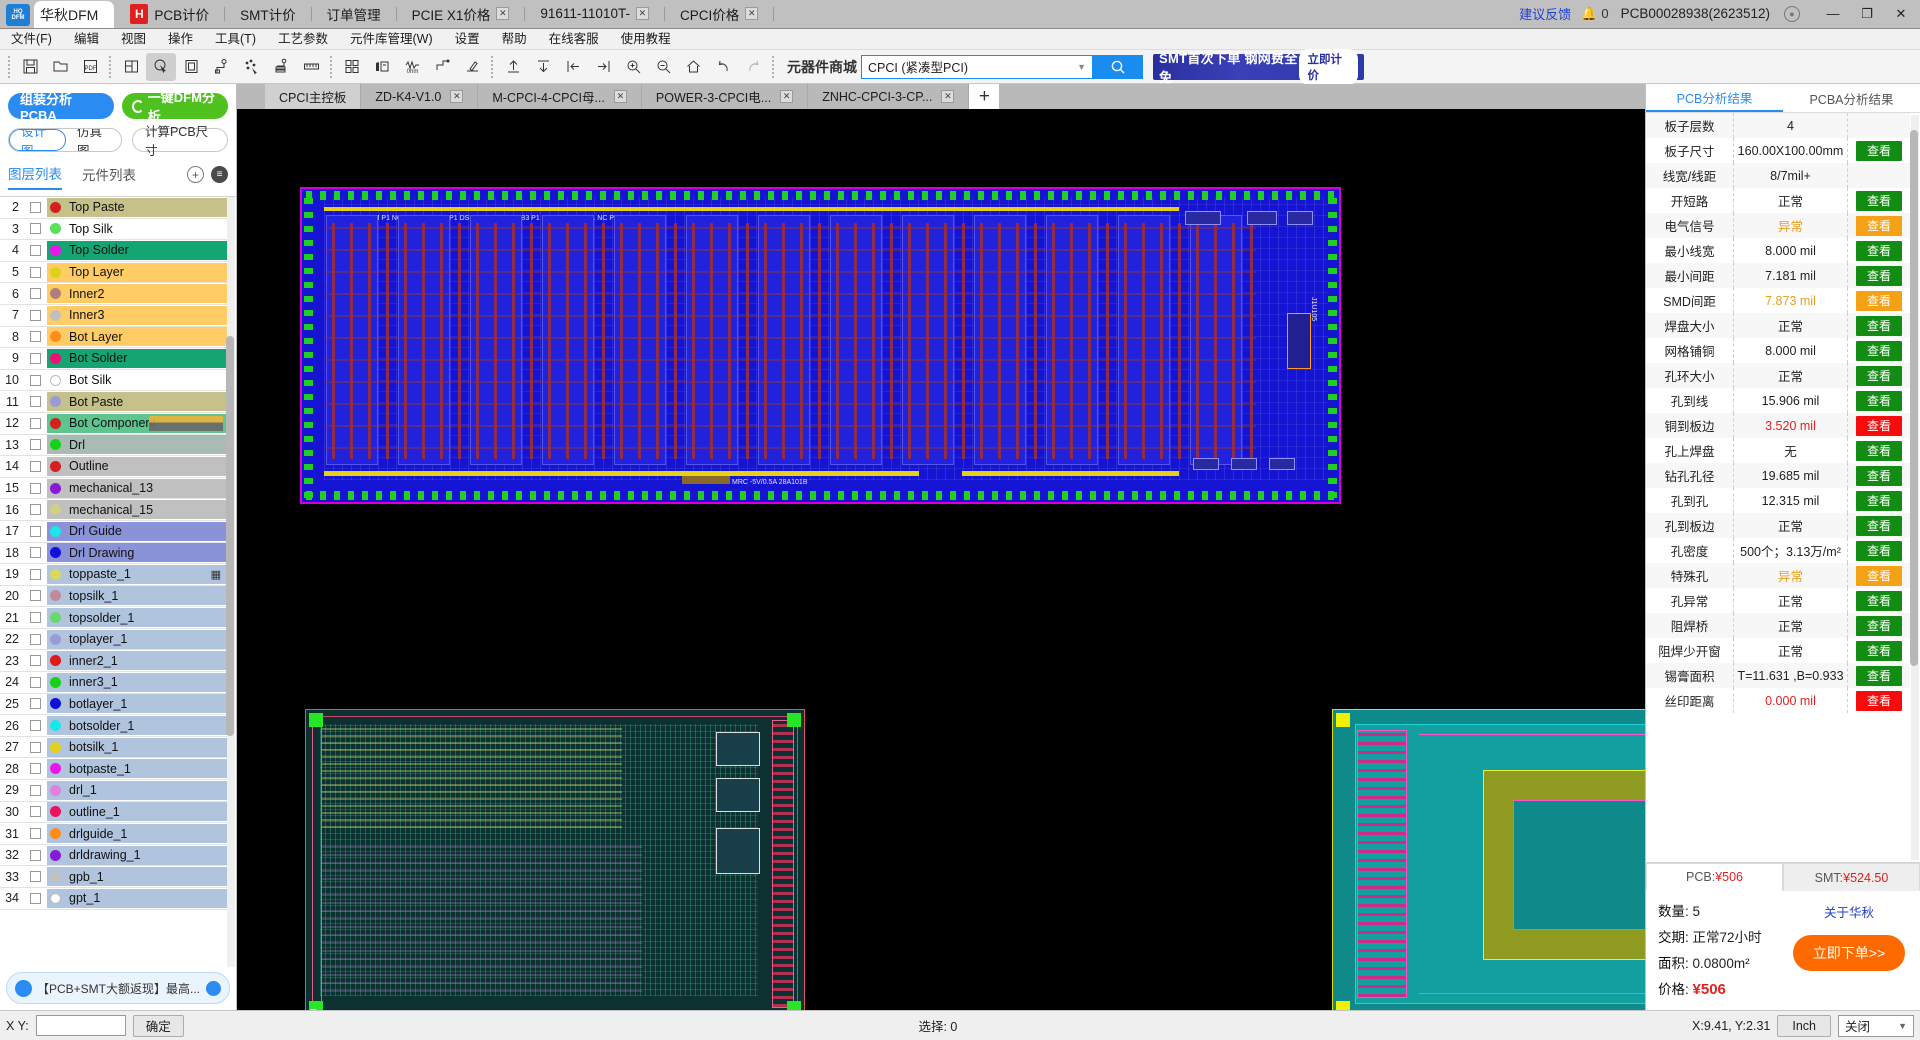 The width and height of the screenshot is (1920, 1040). Describe the element at coordinates (180, 39) in the screenshot. I see `menu-operate: 操作` at that location.